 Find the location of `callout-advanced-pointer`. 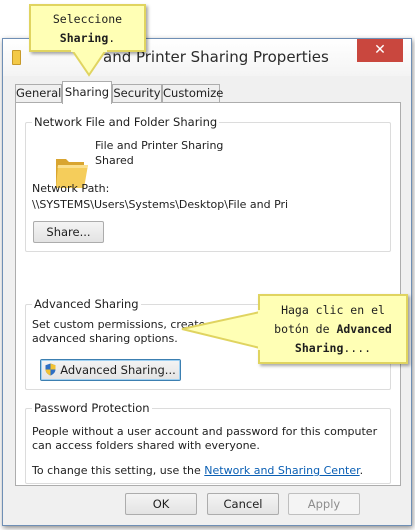

callout-advanced-pointer is located at coordinates (221, 330).